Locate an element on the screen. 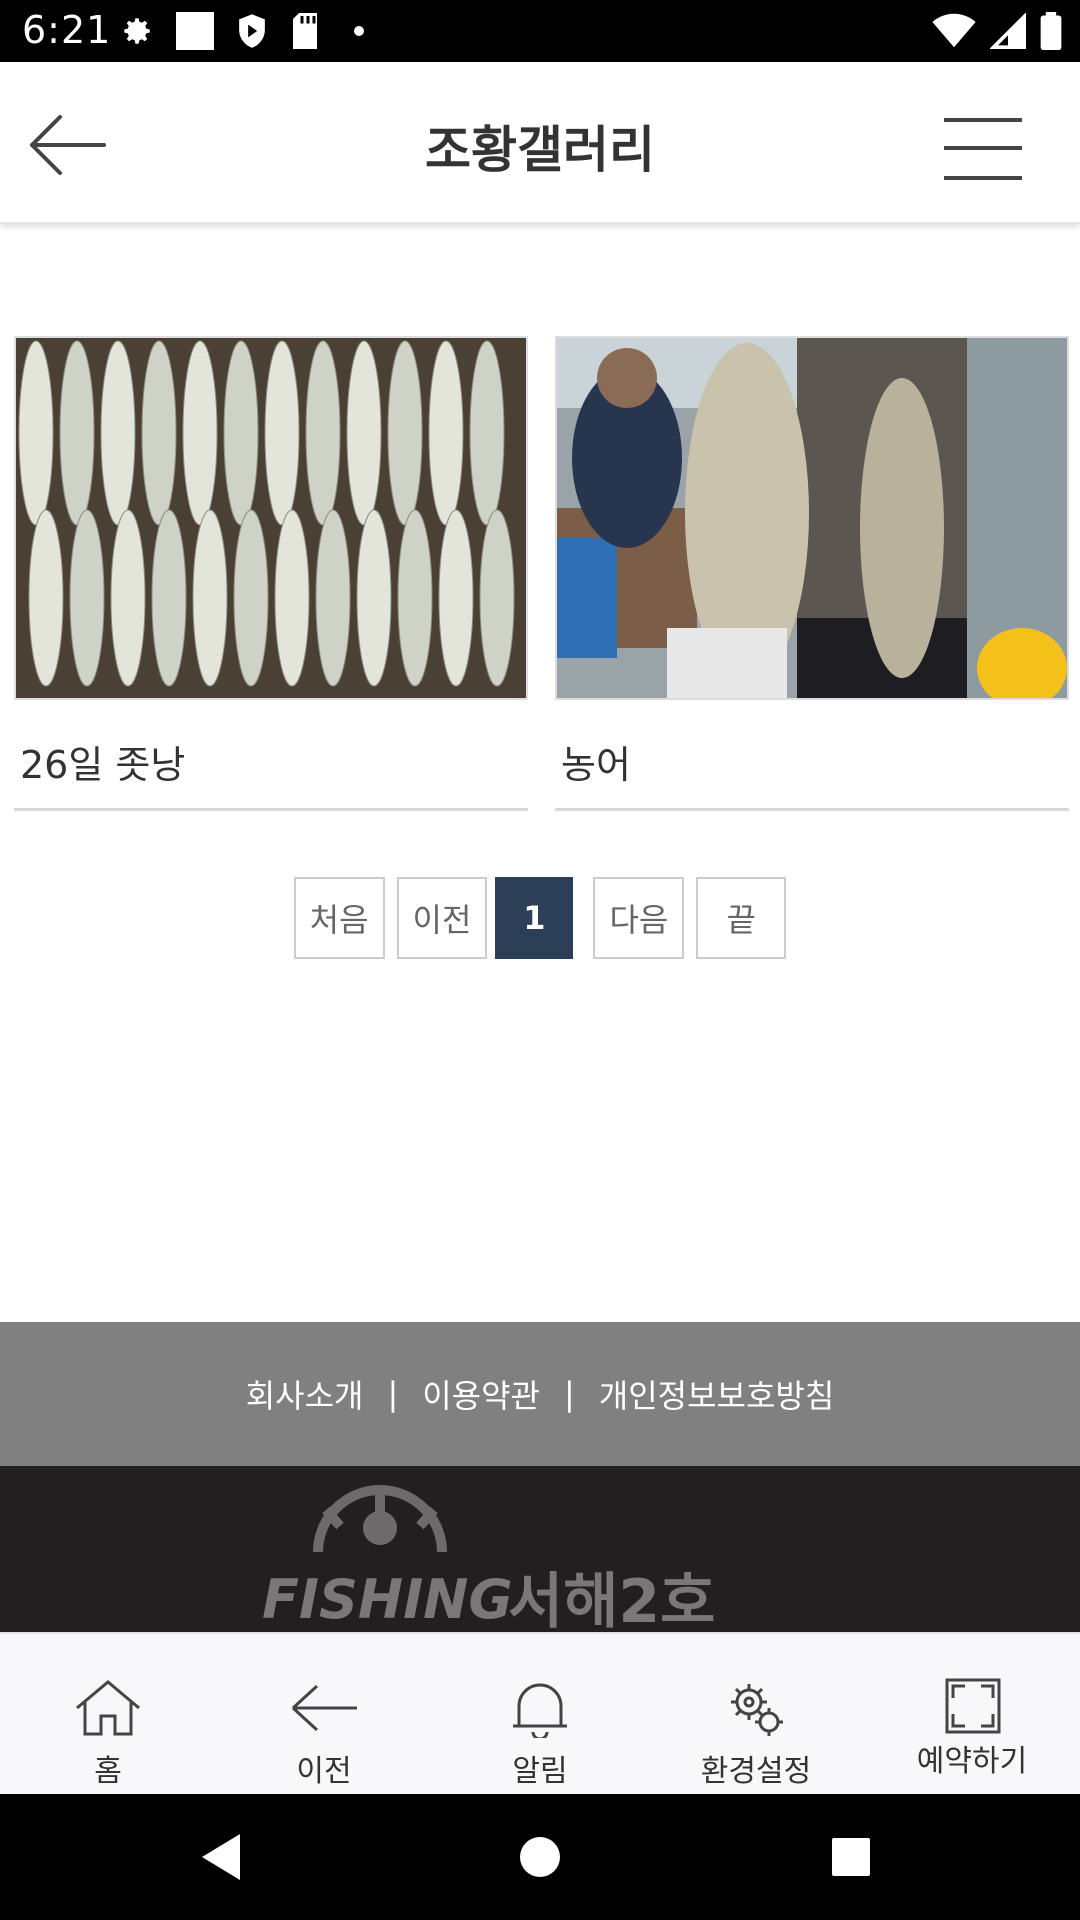 Image resolution: width=1080 pixels, height=1920 pixels. first-page-button: 처음 is located at coordinates (339, 918).